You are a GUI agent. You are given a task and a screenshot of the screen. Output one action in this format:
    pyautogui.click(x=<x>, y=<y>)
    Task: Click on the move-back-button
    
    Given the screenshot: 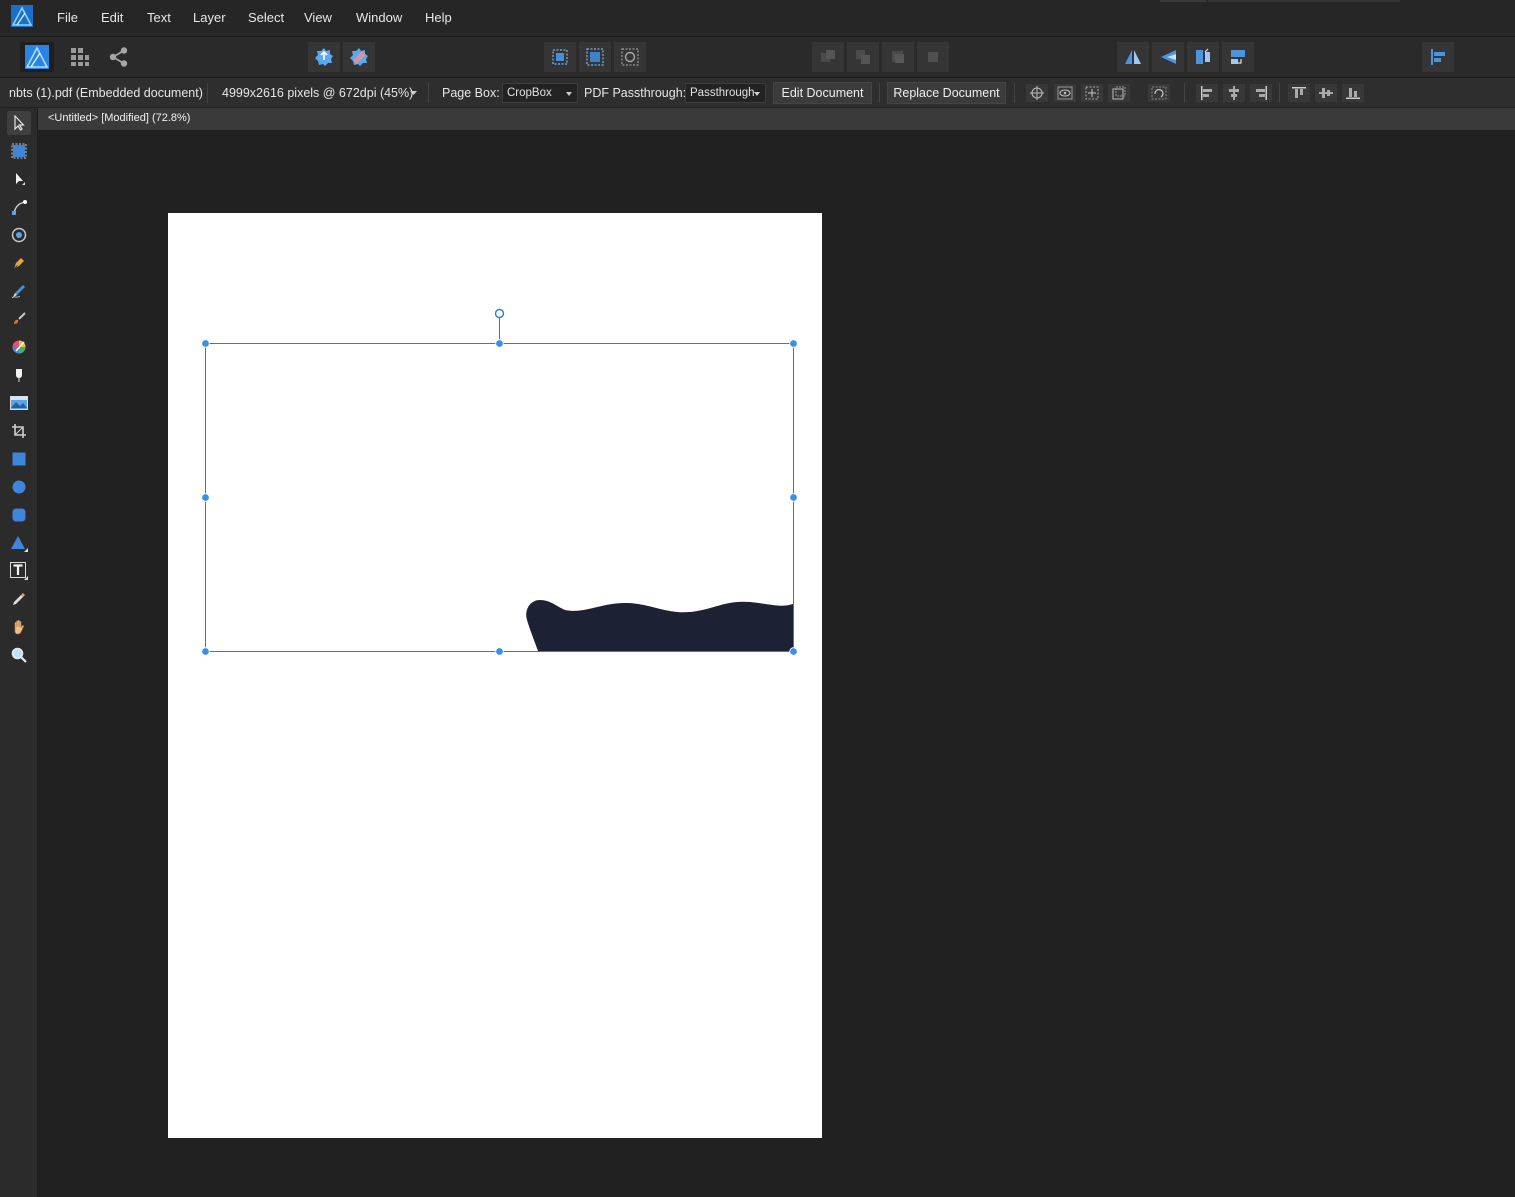 What is the action you would take?
    pyautogui.click(x=828, y=57)
    